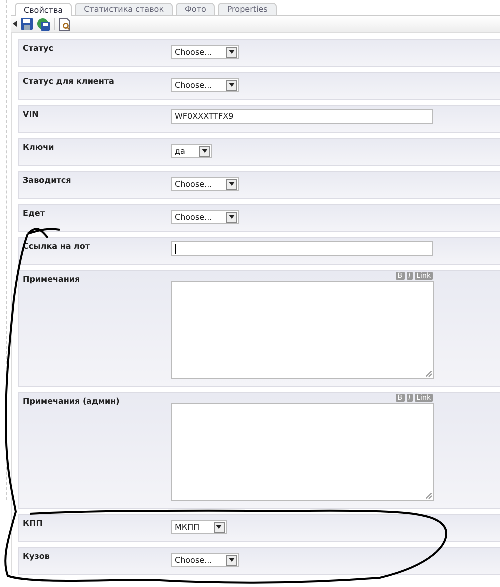 The width and height of the screenshot is (500, 587). What do you see at coordinates (196, 9) in the screenshot?
I see `tab: Фото` at bounding box center [196, 9].